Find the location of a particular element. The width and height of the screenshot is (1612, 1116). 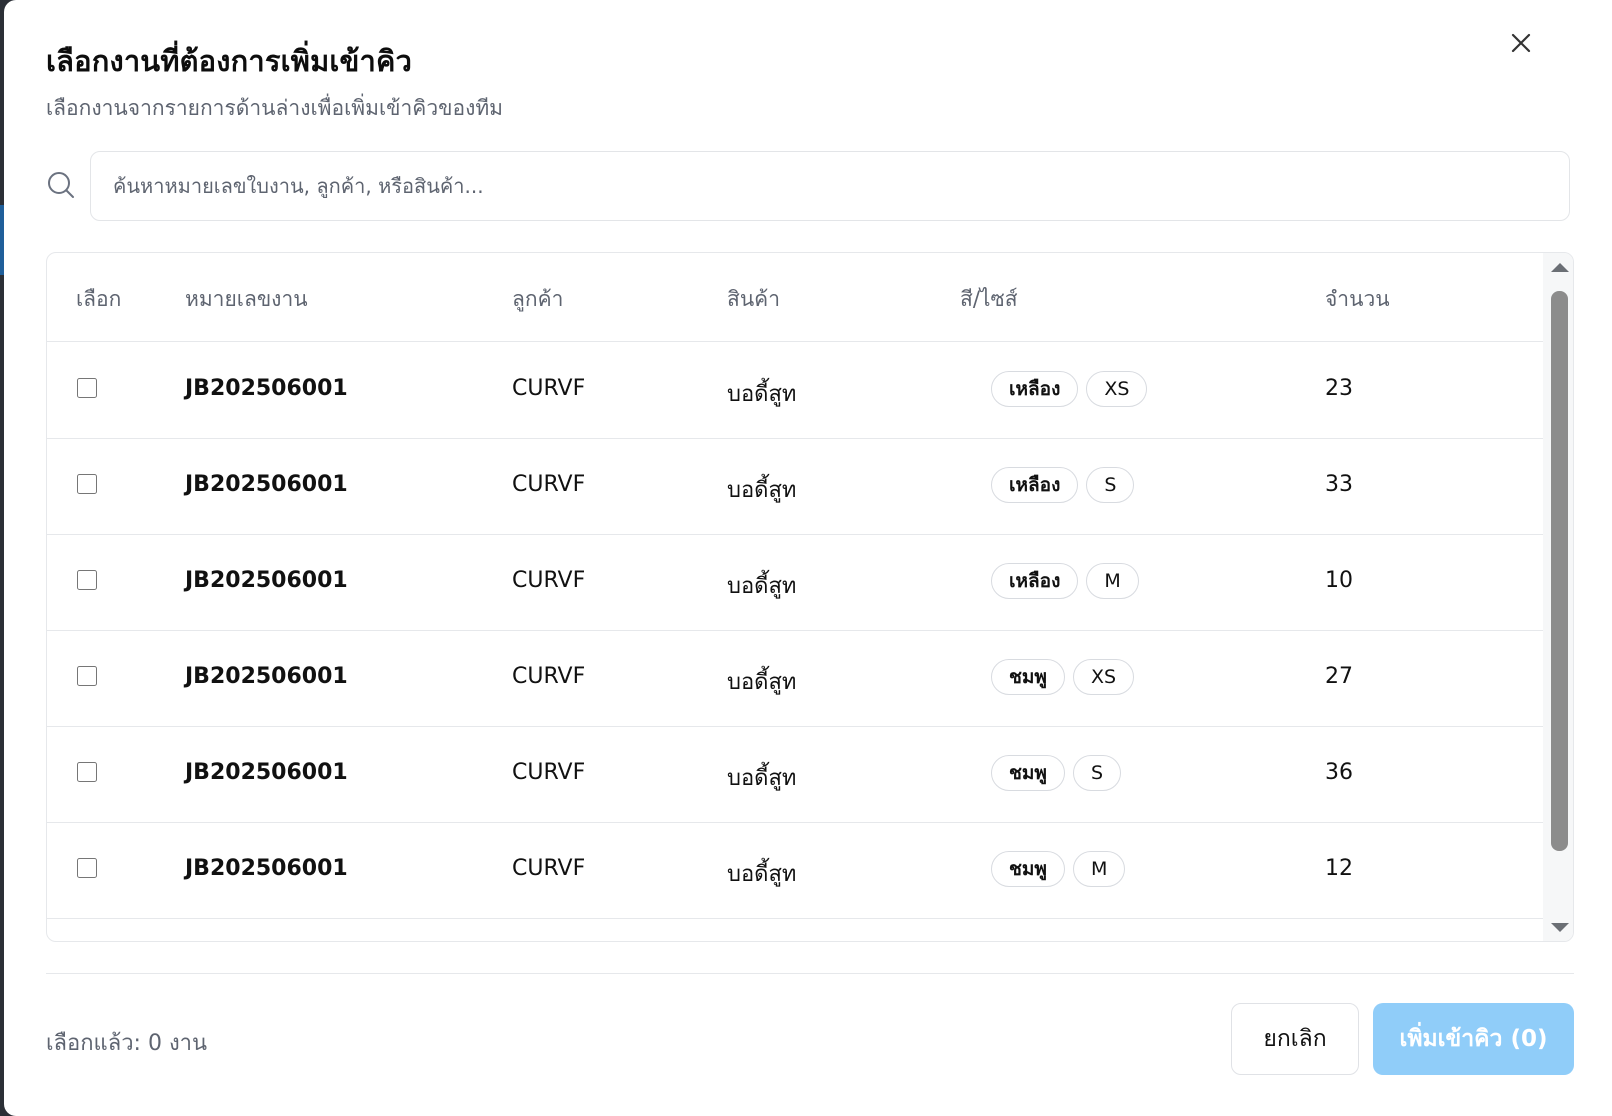

color-size-badges: ชมพู M is located at coordinates (1058, 869).